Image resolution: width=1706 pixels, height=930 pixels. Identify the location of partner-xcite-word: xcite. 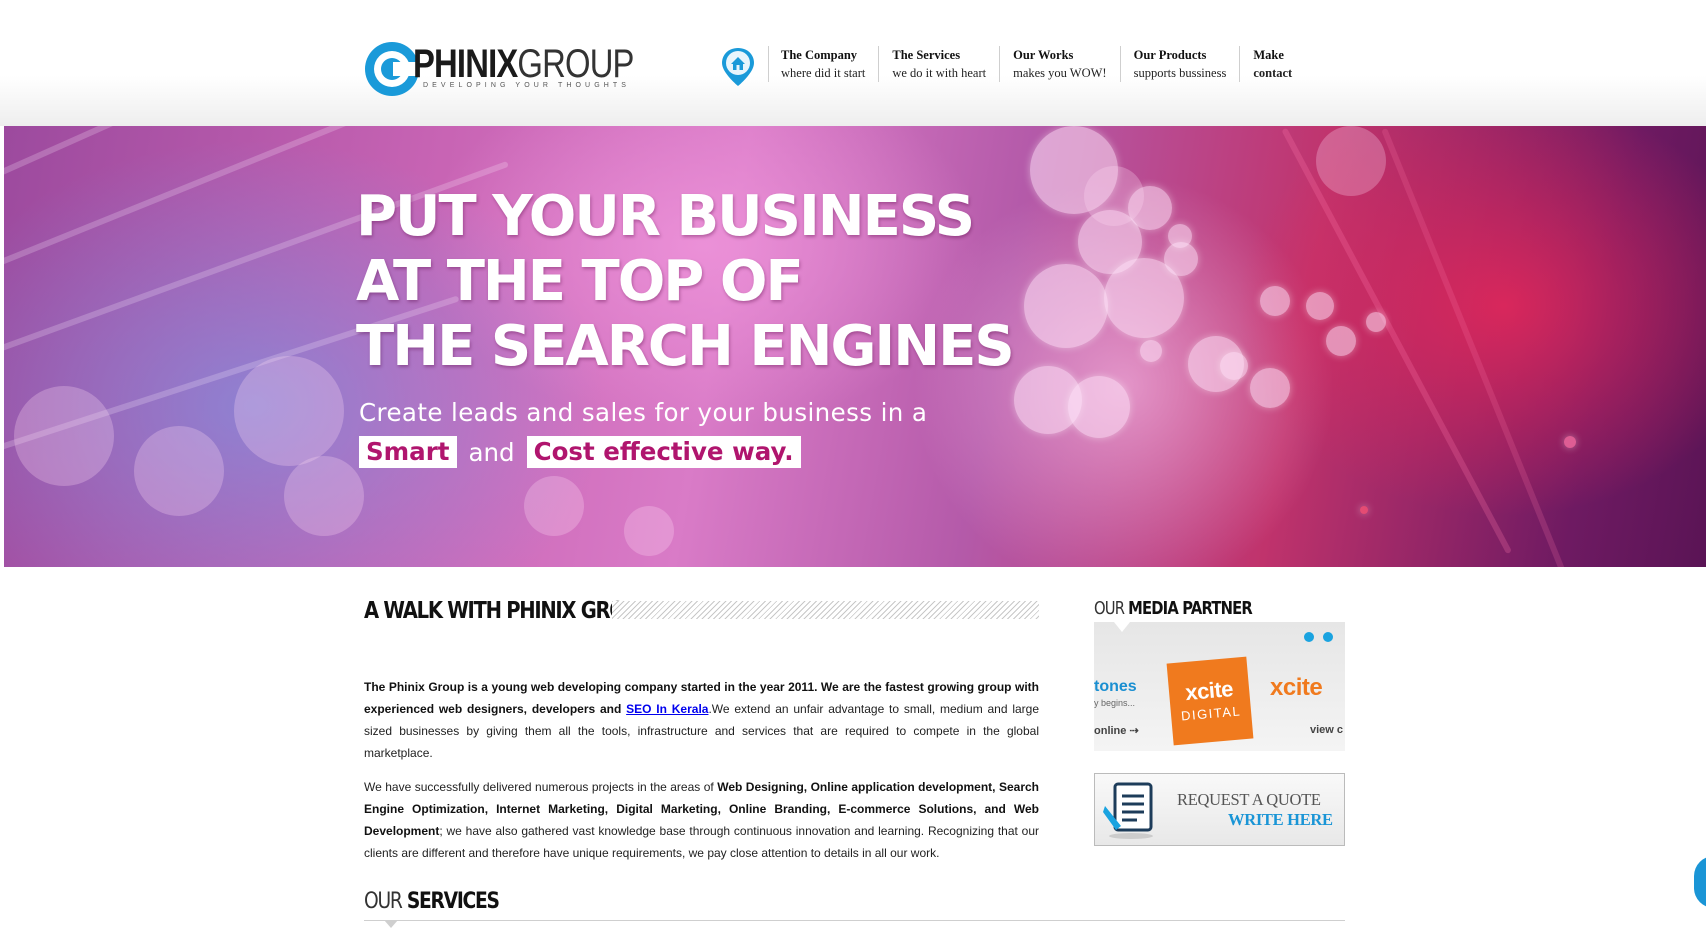
(1296, 687).